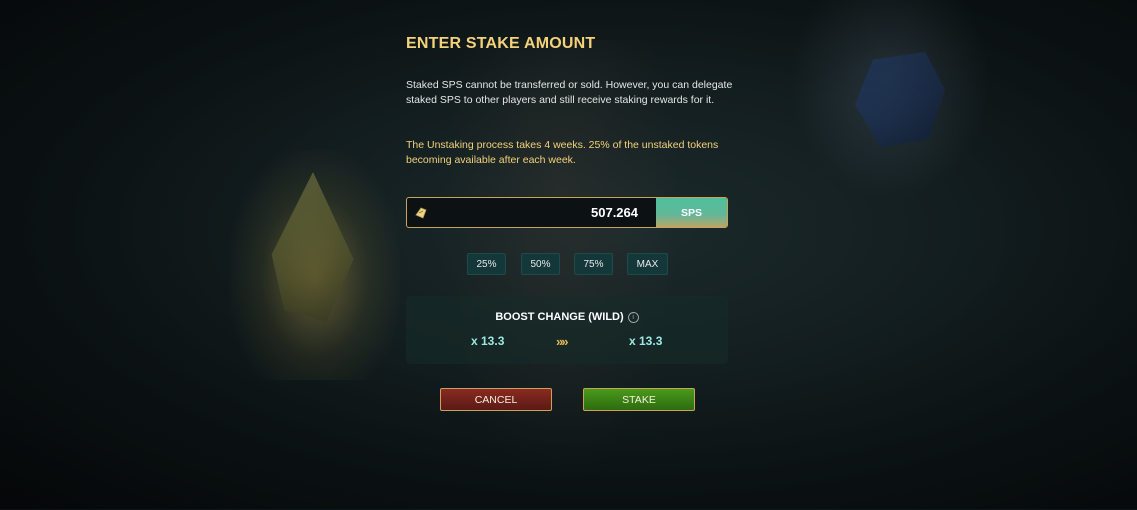  What do you see at coordinates (567, 330) in the screenshot?
I see `boost-change-panel: BOOST CHANGE (WILD) i x 13.3 »» x 13.3` at bounding box center [567, 330].